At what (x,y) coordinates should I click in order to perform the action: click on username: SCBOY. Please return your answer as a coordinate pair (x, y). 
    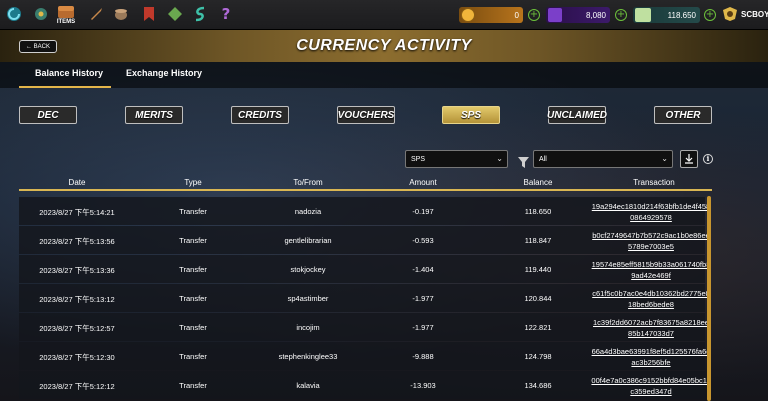
    Looking at the image, I should click on (754, 14).